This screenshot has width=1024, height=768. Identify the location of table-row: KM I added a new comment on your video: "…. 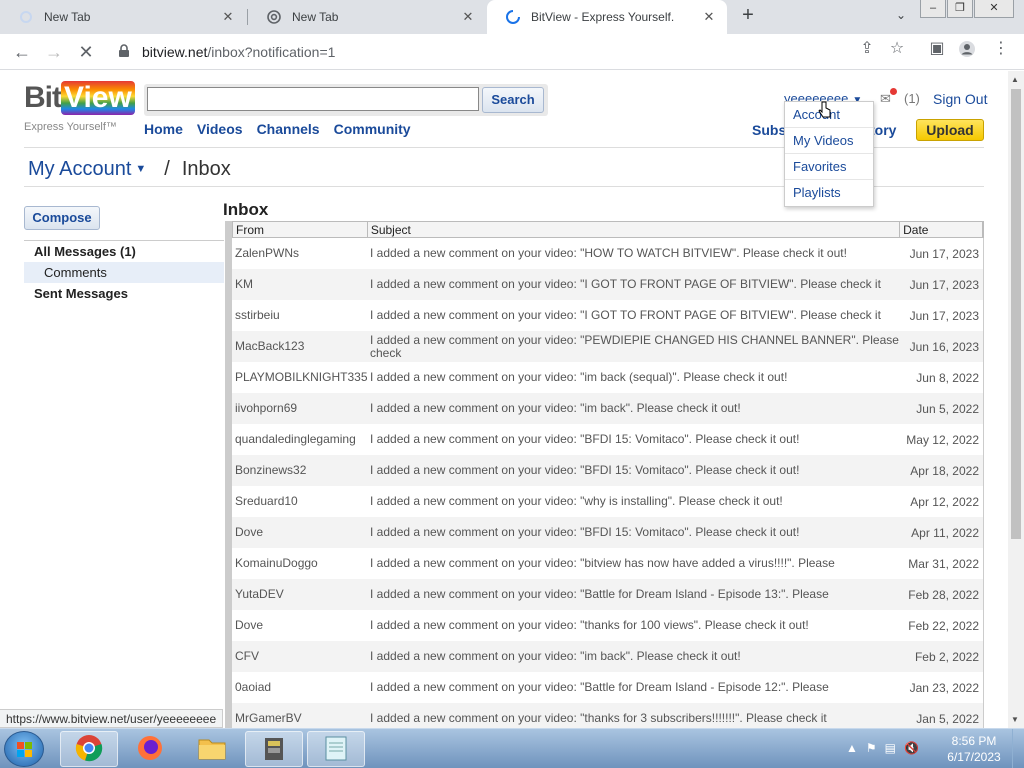
(608, 284).